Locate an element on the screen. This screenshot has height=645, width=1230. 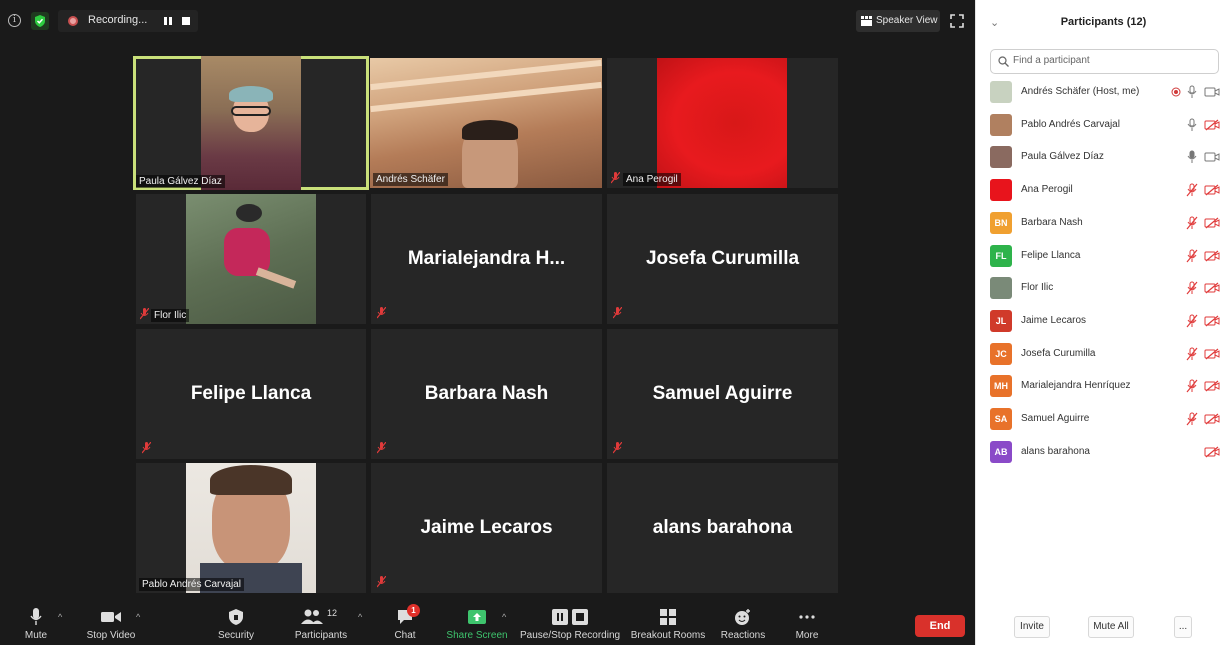
participant-row: SA Samuel Aguirre is located at coordinates (1103, 419).